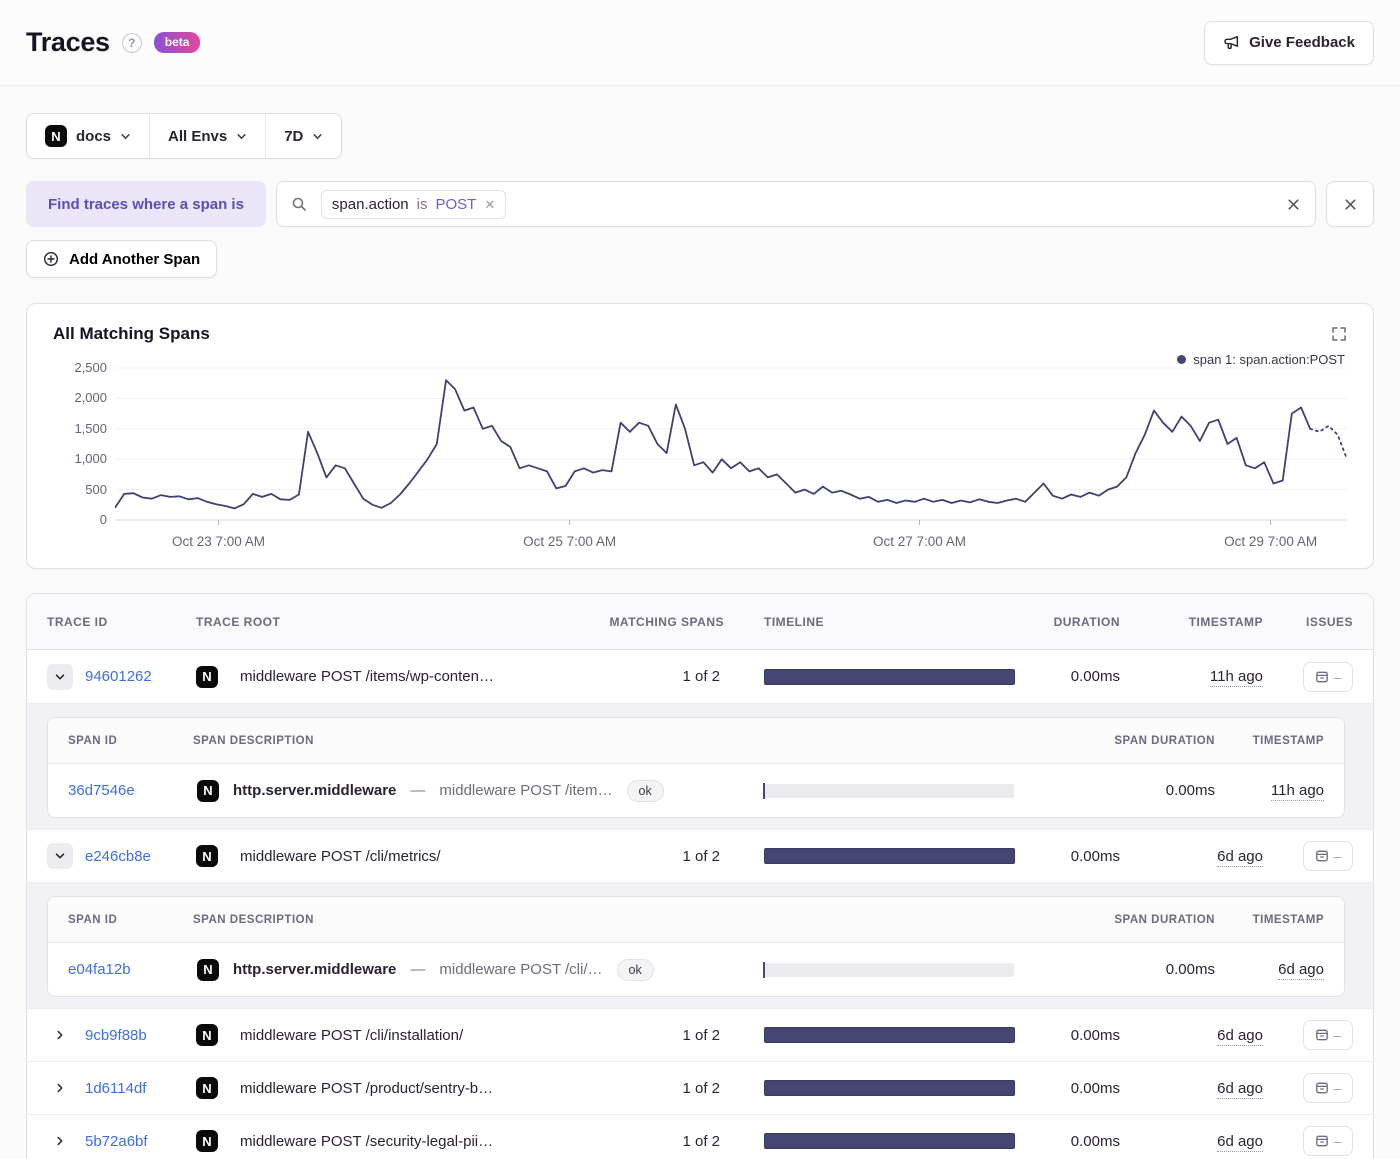  What do you see at coordinates (90, 367) in the screenshot?
I see `y-axis-tick-label: 2,500` at bounding box center [90, 367].